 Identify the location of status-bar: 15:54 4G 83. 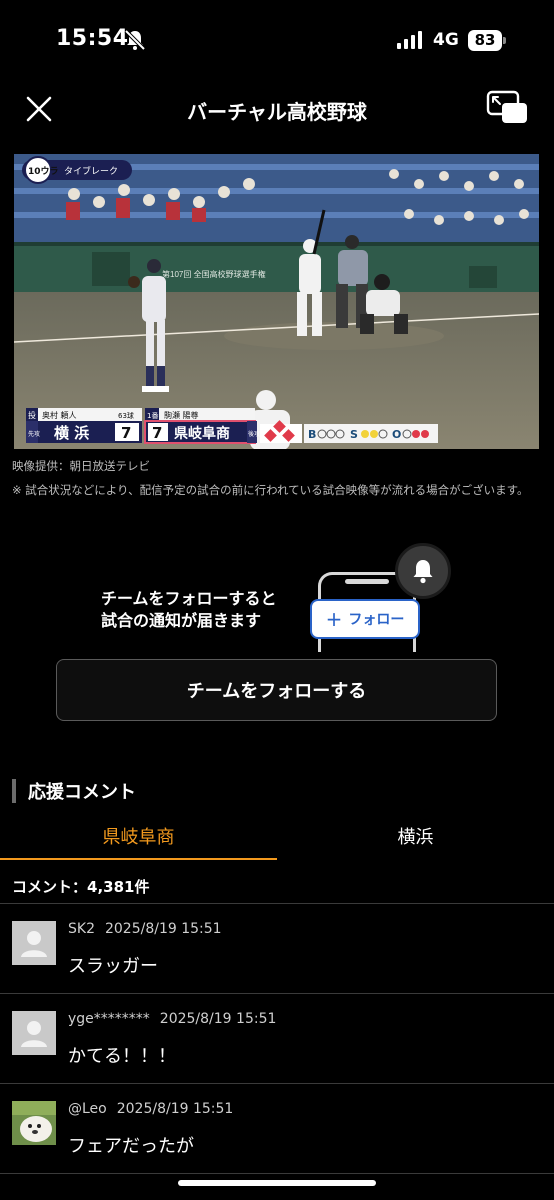
(277, 40).